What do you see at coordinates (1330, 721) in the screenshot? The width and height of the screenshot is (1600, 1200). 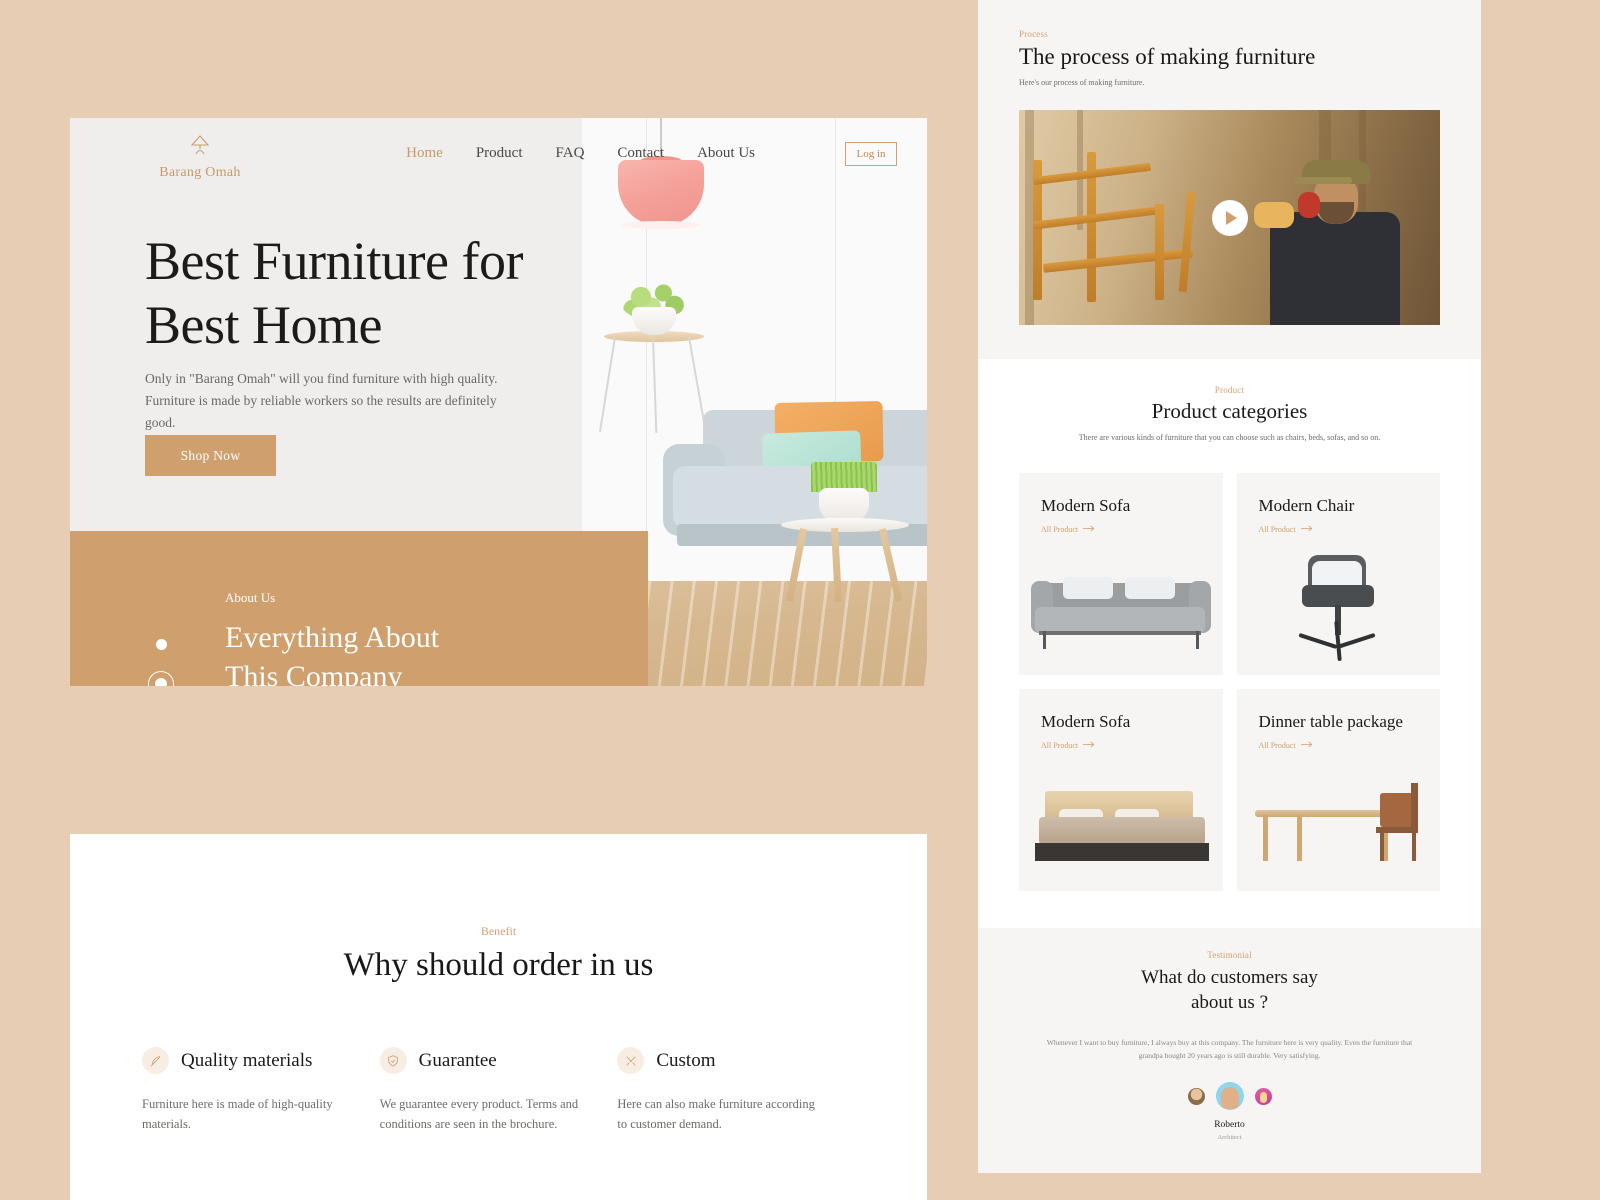 I see `product-name: Dinner table package` at bounding box center [1330, 721].